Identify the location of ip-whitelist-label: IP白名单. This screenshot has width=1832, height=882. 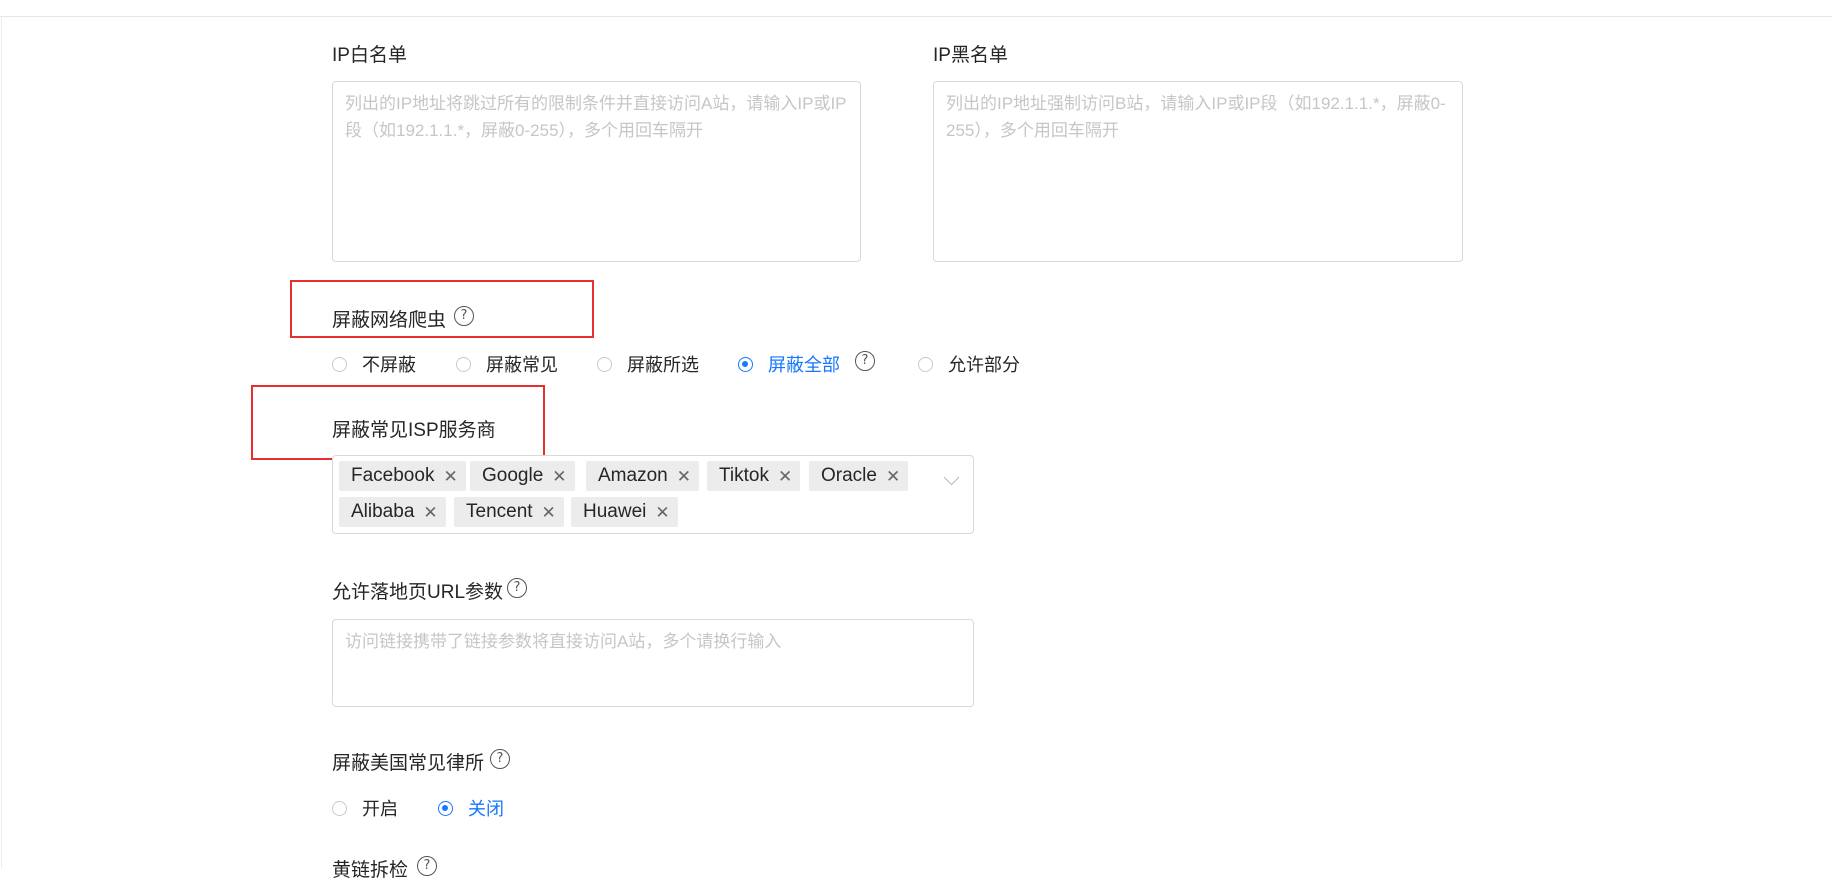
(369, 55).